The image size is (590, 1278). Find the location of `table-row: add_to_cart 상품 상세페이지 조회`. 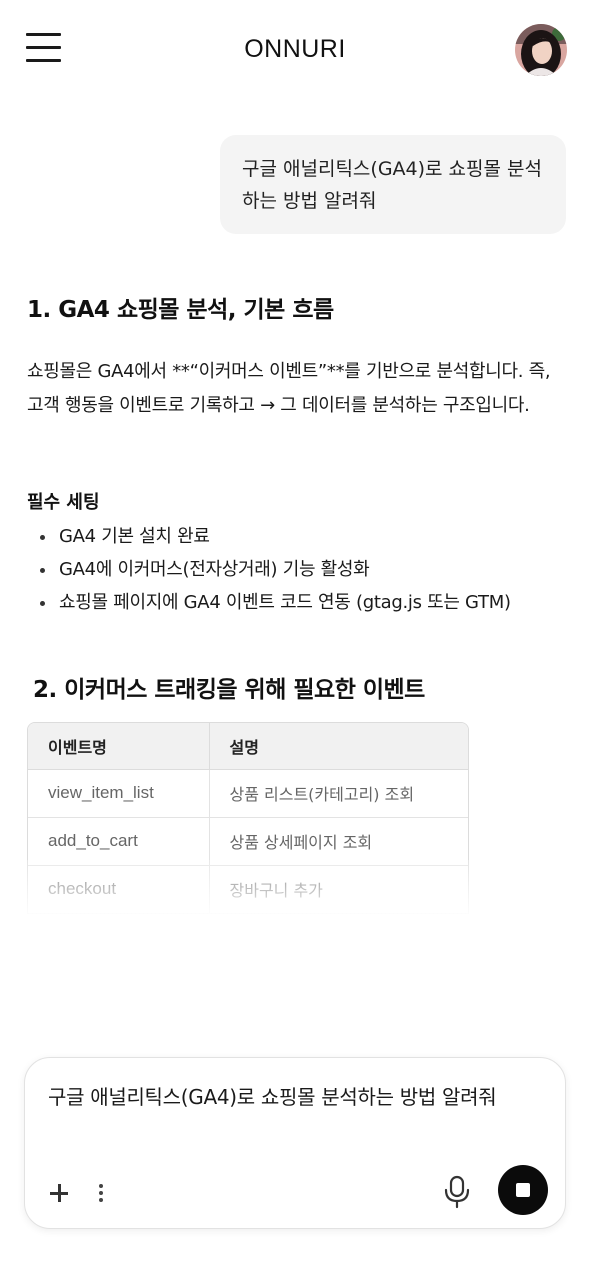

table-row: add_to_cart 상품 상세페이지 조회 is located at coordinates (248, 841).